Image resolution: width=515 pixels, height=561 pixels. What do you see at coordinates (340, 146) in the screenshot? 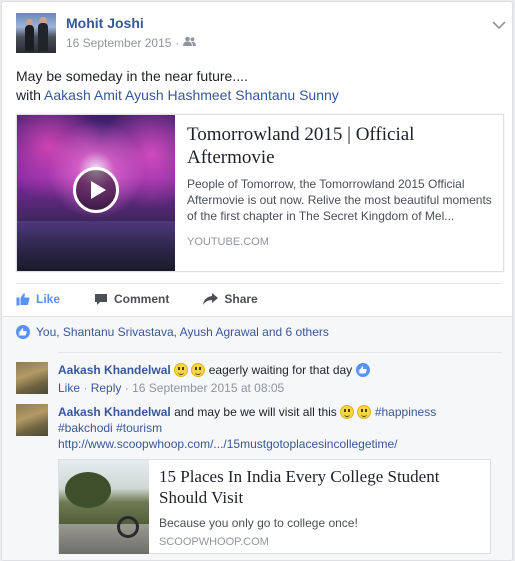
I see `link-title: Tomorrowland 2015 | Official Aftermovie` at bounding box center [340, 146].